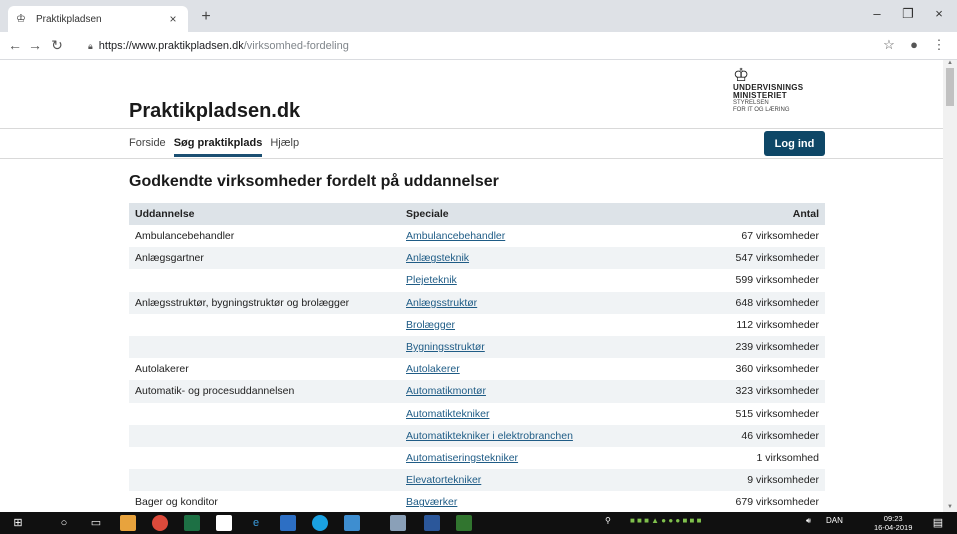  What do you see at coordinates (777, 413) in the screenshot?
I see `count-cell: 515 virksomheder` at bounding box center [777, 413].